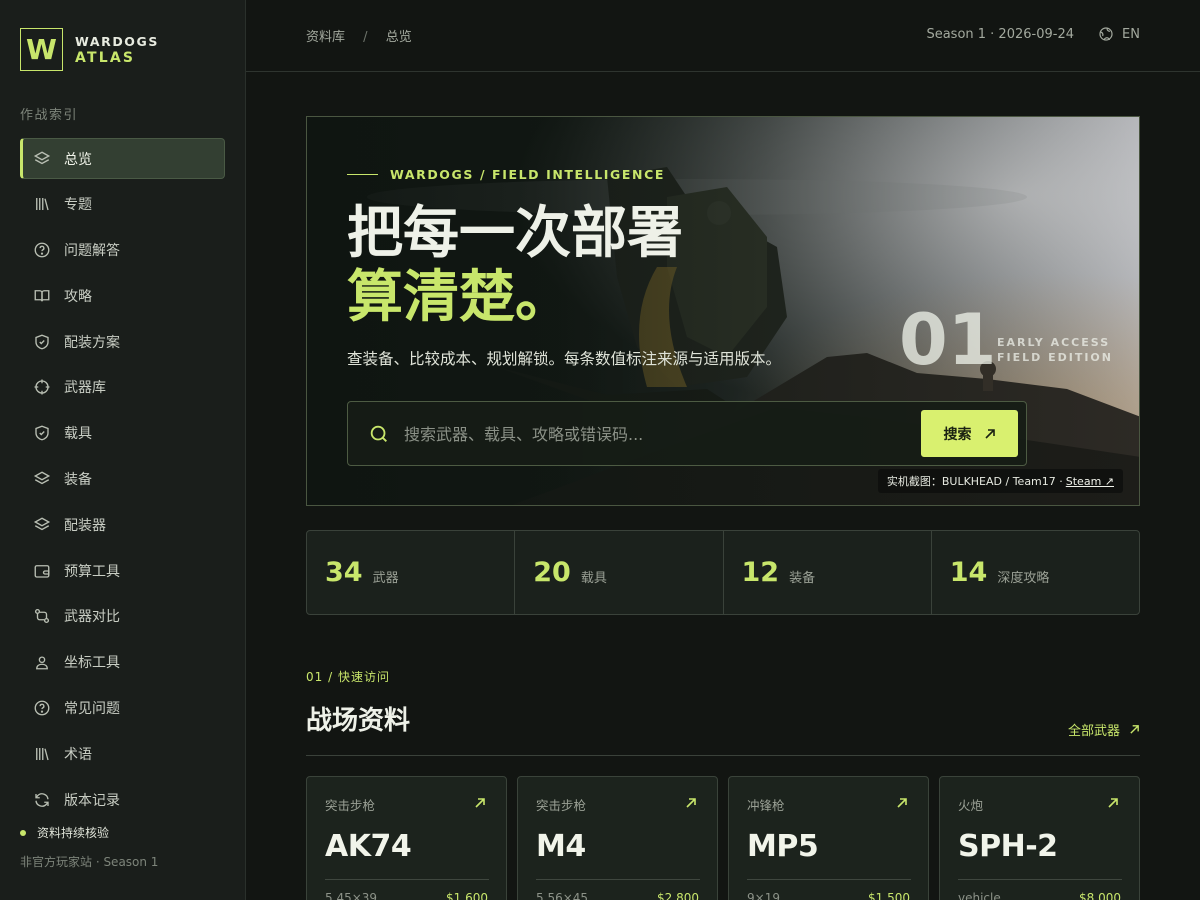 The image size is (1200, 900). Describe the element at coordinates (1100, 895) in the screenshot. I see `card-price: $8,000` at that location.